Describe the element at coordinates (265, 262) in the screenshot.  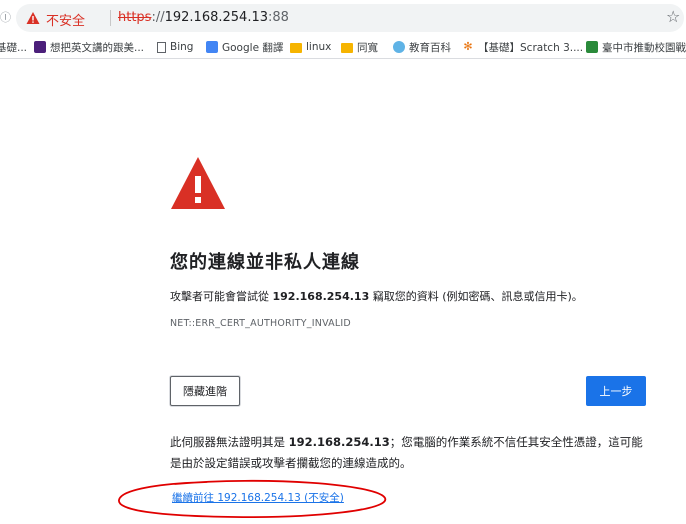
I see `page-title: 您的連線並非私人連線` at that location.